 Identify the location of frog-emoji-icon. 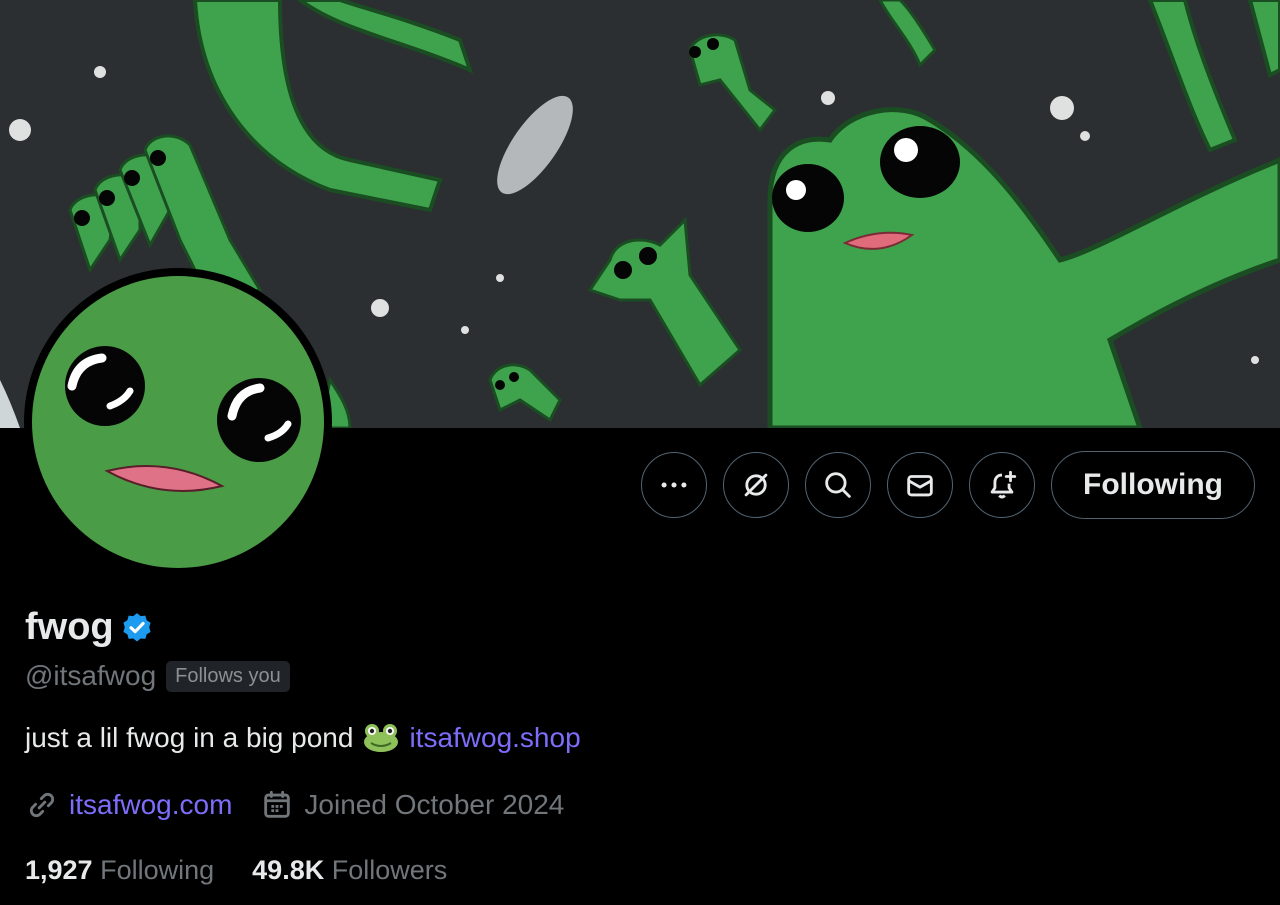
(381, 738).